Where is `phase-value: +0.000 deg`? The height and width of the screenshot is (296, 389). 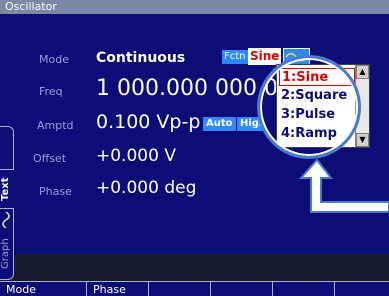
phase-value: +0.000 deg is located at coordinates (146, 188).